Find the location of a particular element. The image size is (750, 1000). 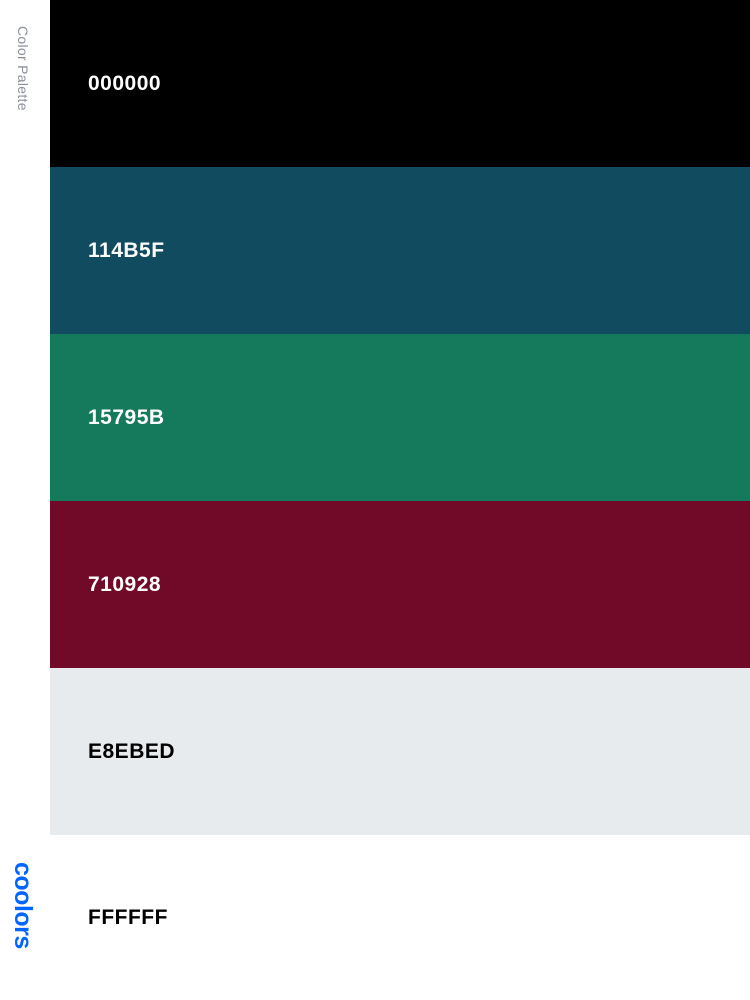

coolors-logo: coolors is located at coordinates (22, 905).